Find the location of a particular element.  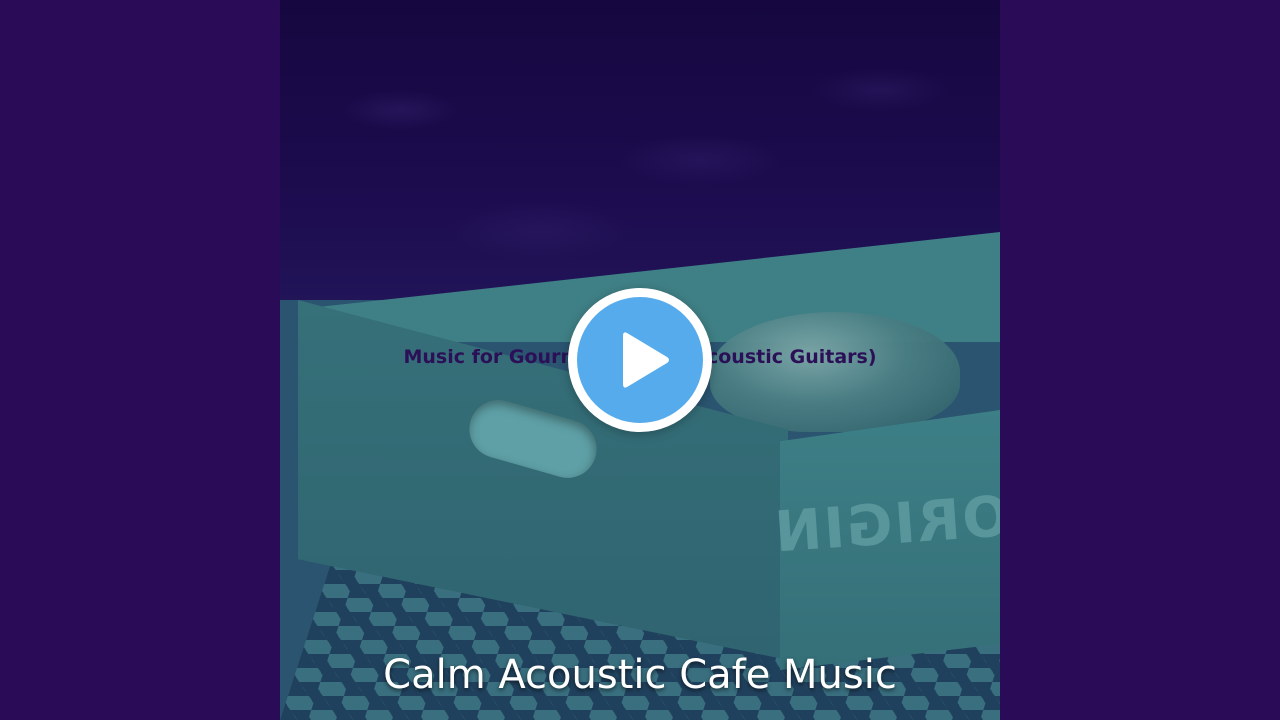

play-button-inner is located at coordinates (640, 360).